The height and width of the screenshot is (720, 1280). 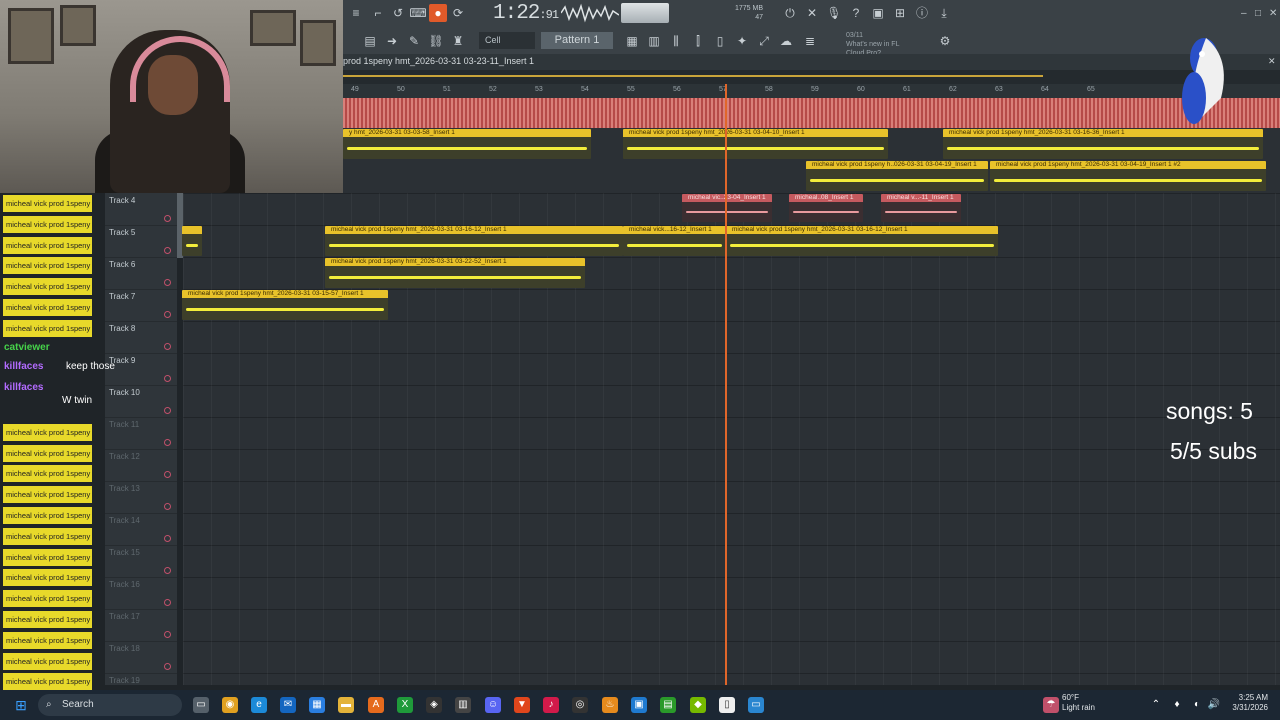 What do you see at coordinates (398, 13) in the screenshot?
I see `loop-icon: ↺` at bounding box center [398, 13].